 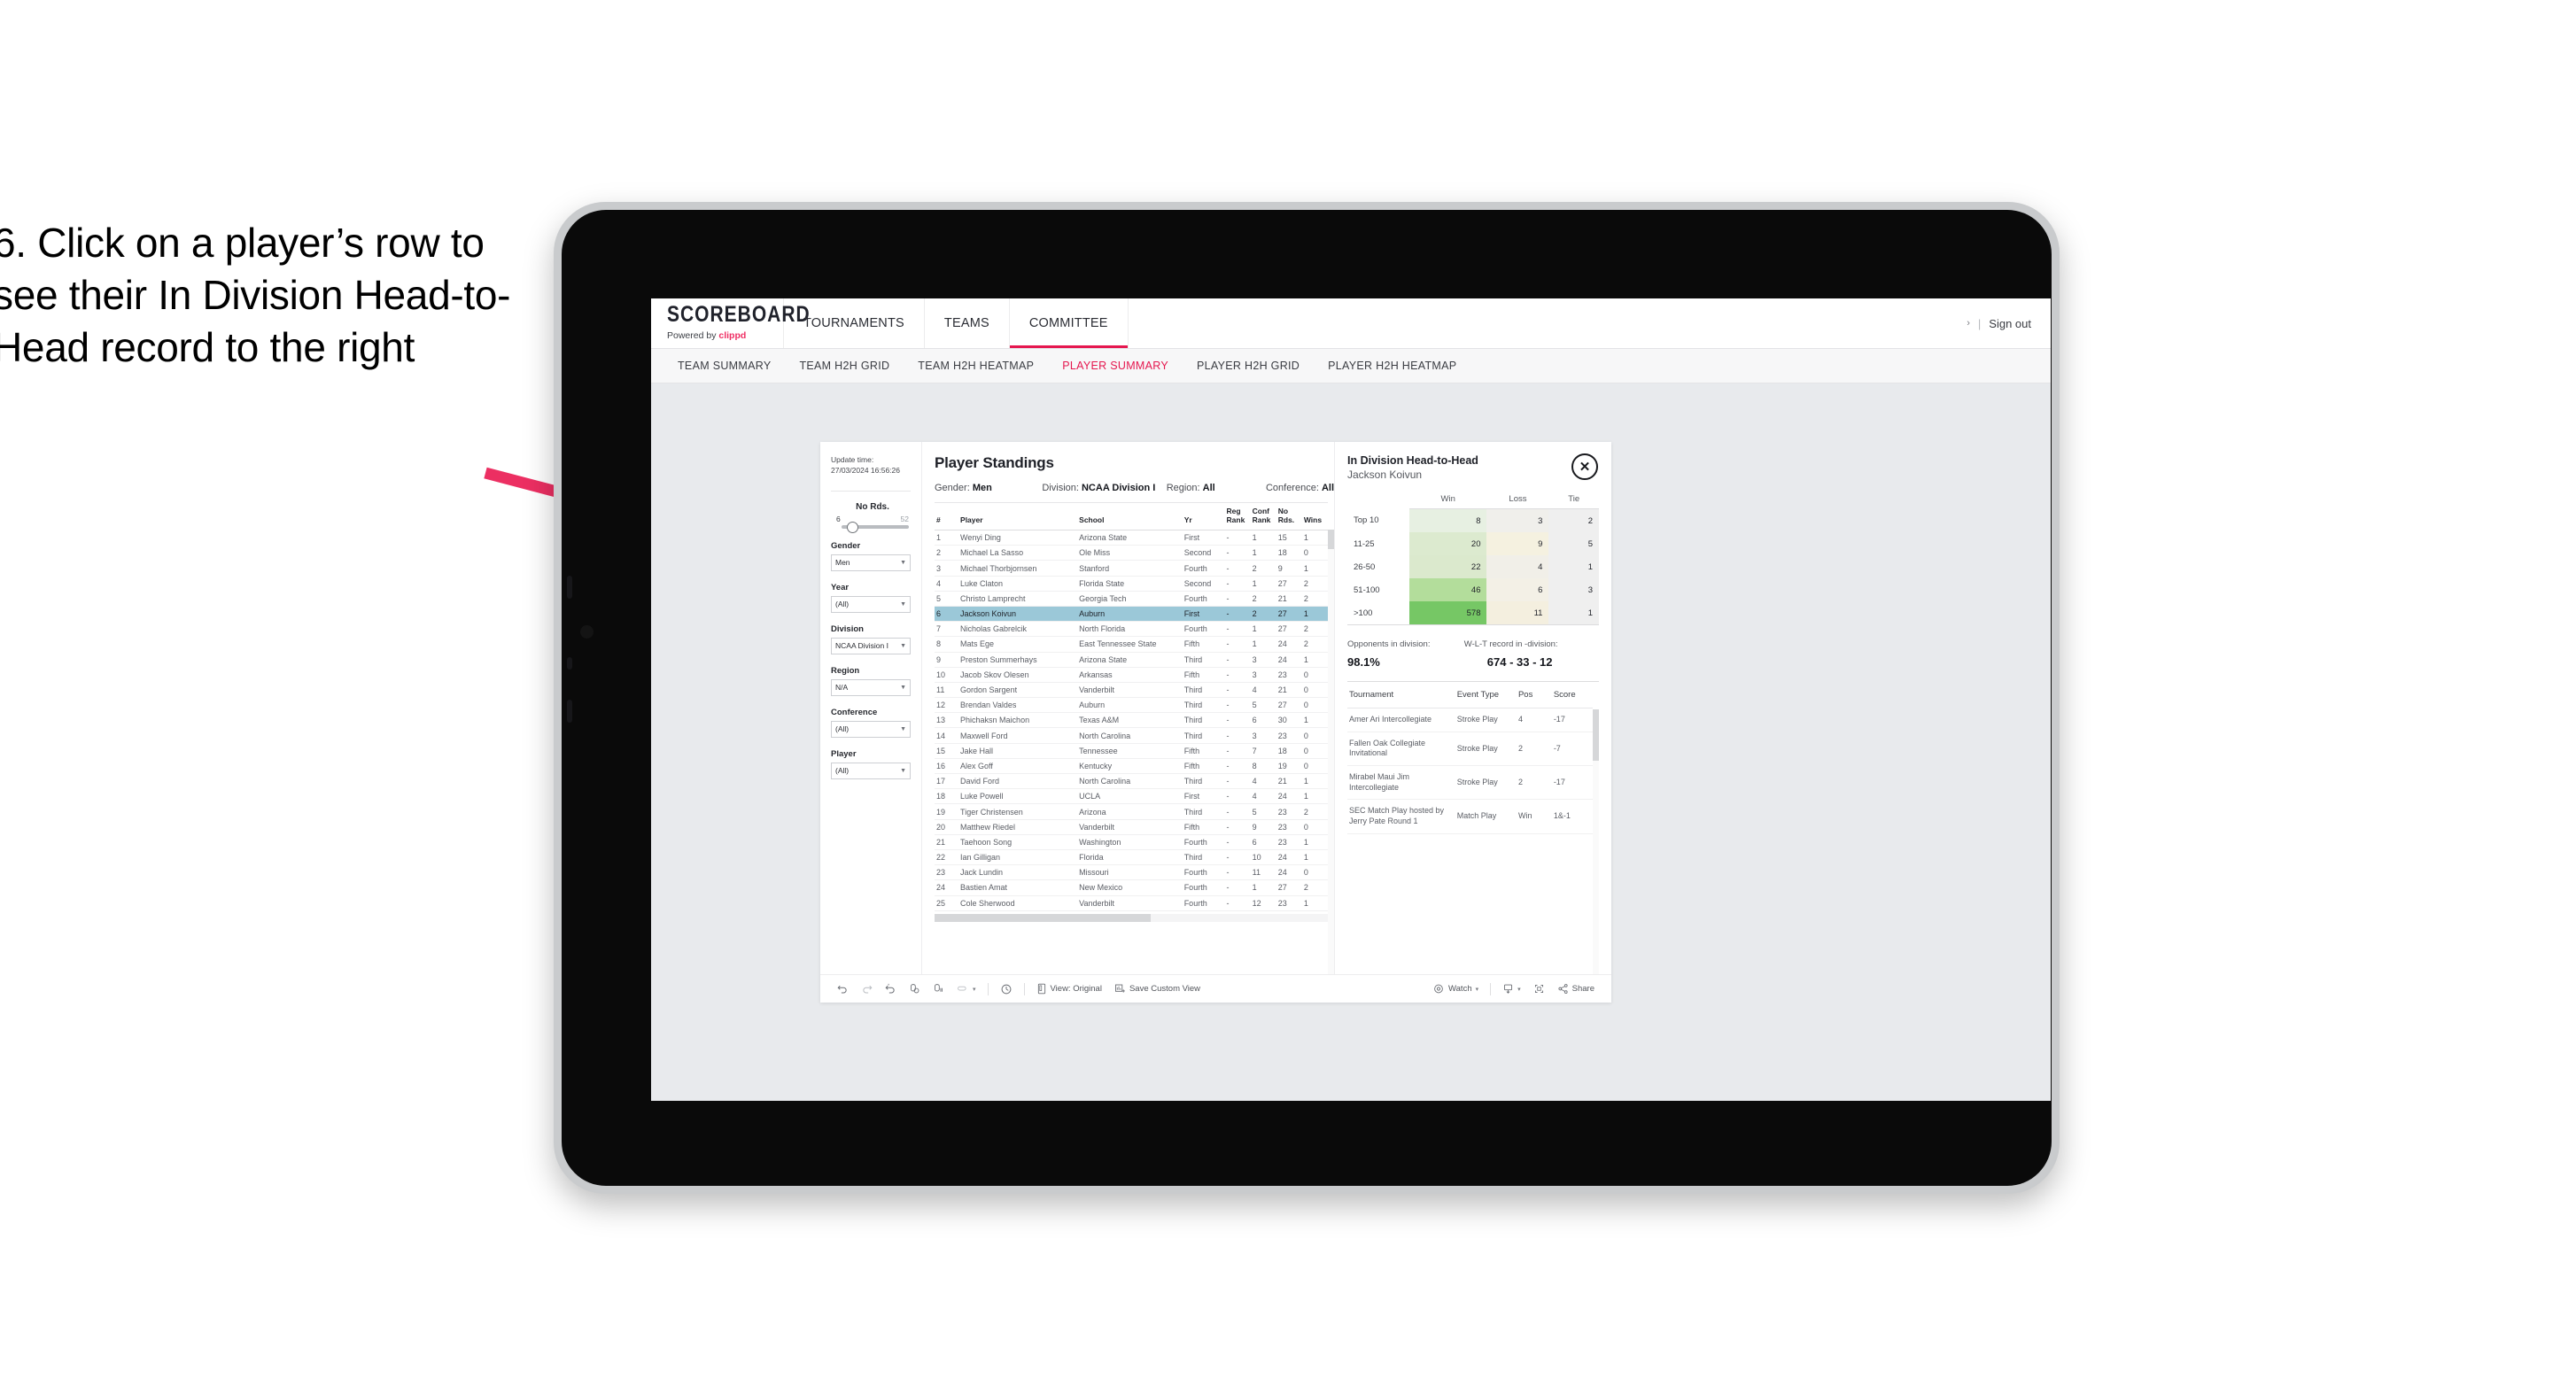 What do you see at coordinates (1131, 903) in the screenshot?
I see `table-row: 25 Cole Sherwood Vanderbilt Fourth -12 23 1` at bounding box center [1131, 903].